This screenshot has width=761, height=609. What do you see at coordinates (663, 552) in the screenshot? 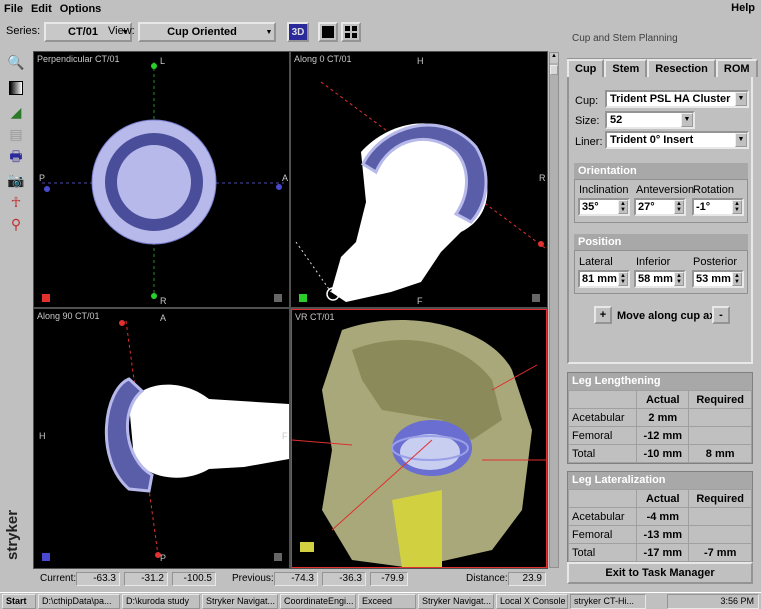
I see `actual-value: -17 mm` at bounding box center [663, 552].